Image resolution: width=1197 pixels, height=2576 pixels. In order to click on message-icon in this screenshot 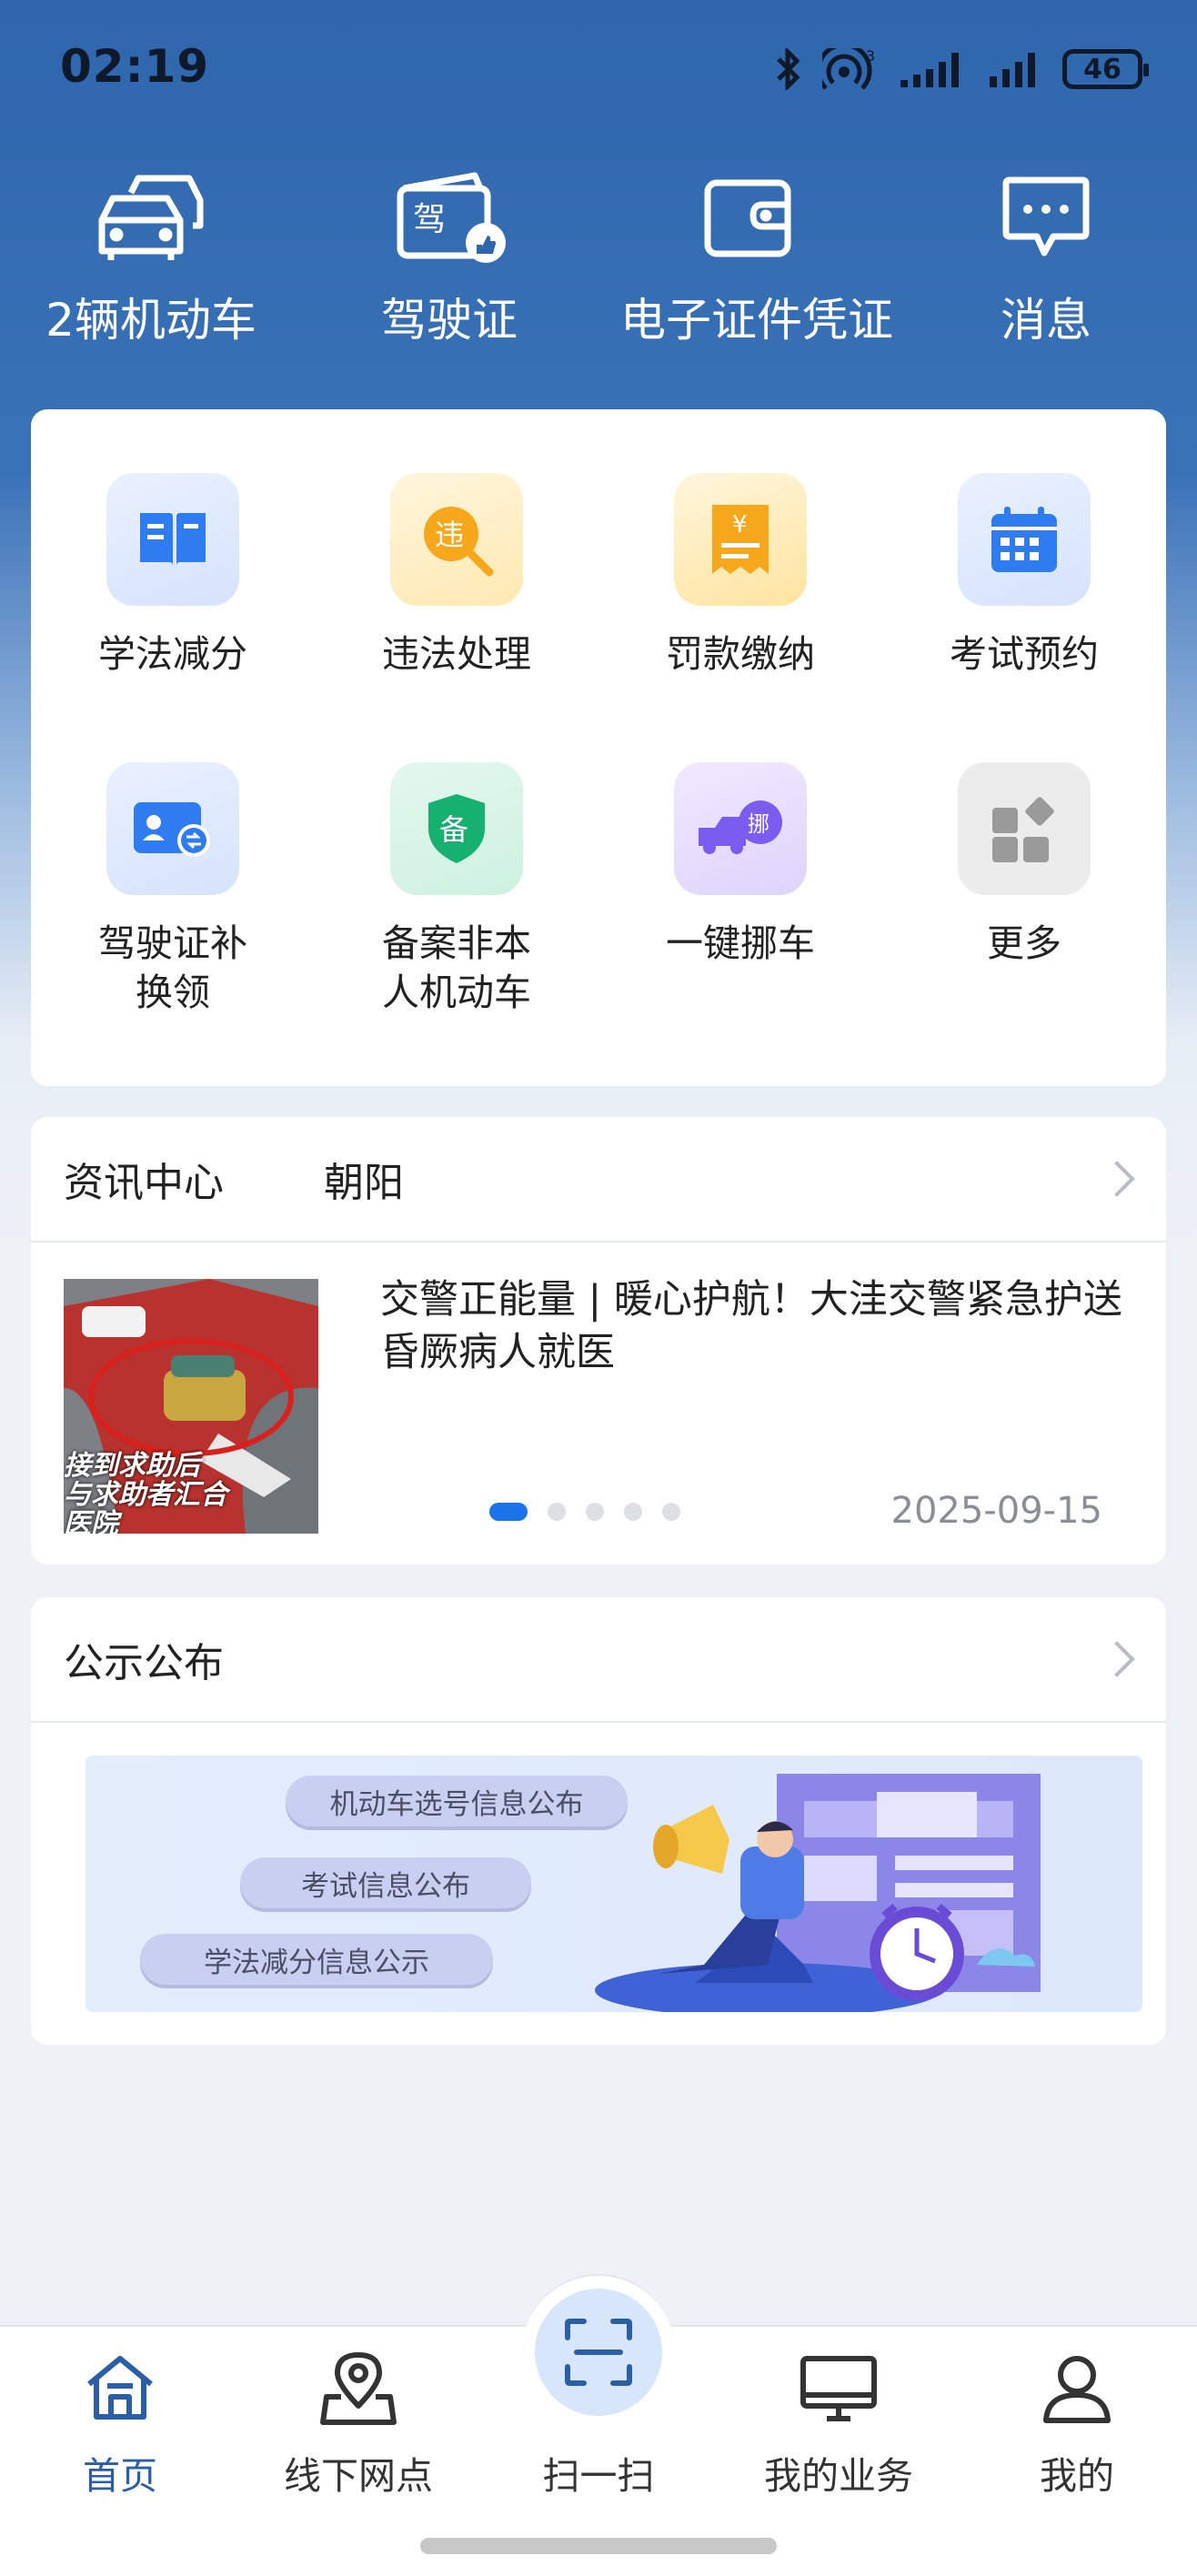, I will do `click(1046, 218)`.